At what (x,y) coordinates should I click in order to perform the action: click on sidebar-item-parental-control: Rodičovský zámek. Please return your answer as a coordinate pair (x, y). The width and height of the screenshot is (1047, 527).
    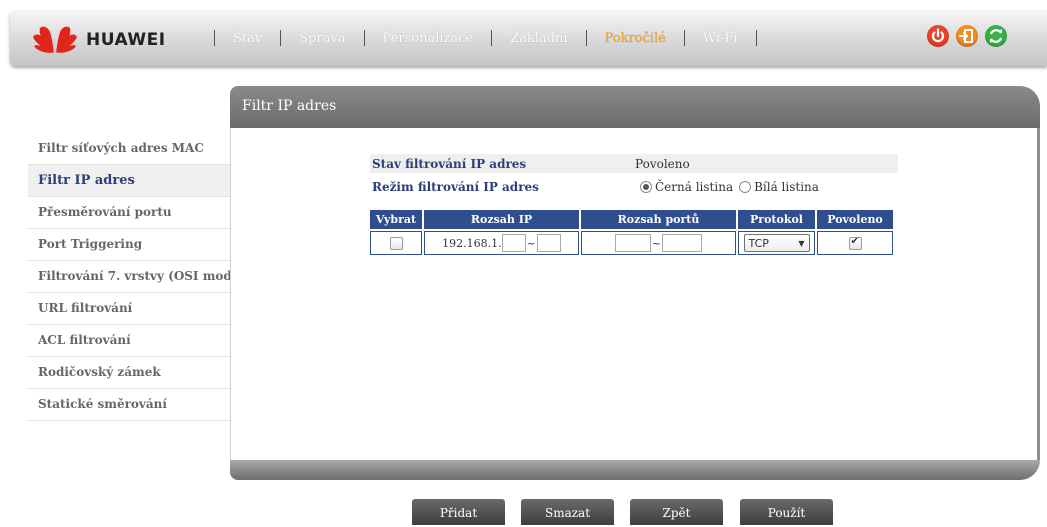
    Looking at the image, I should click on (129, 373).